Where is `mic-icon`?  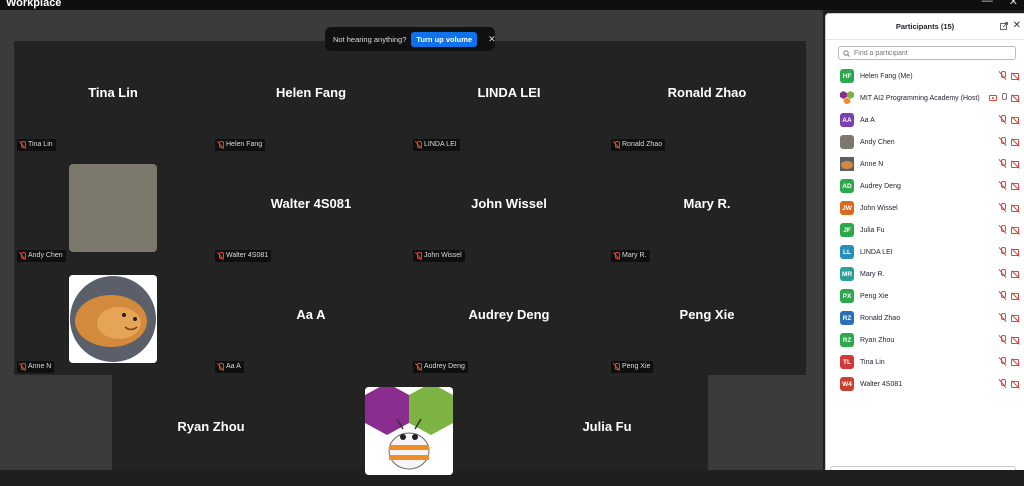
mic-icon is located at coordinates (1004, 97).